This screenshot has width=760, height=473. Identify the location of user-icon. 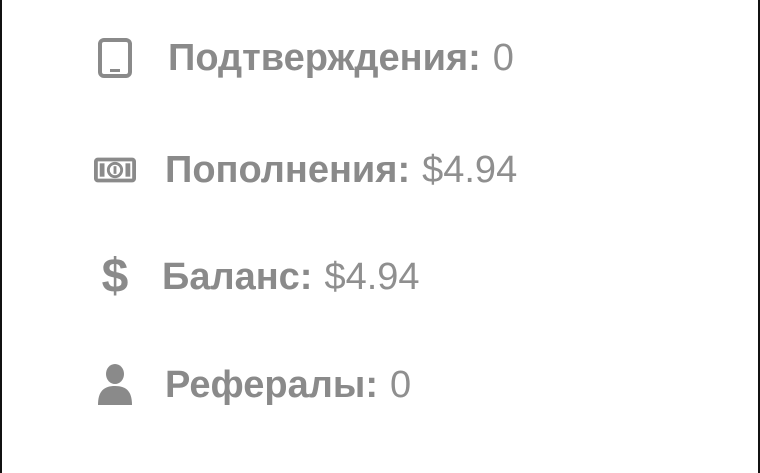
(115, 385).